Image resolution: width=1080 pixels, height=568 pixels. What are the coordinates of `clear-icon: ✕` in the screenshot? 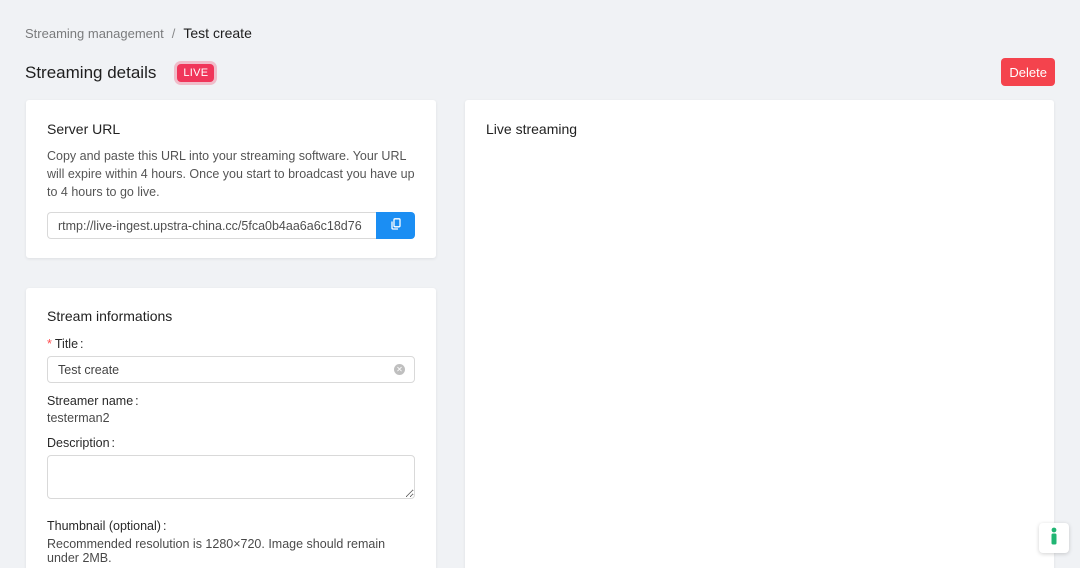 It's located at (399, 369).